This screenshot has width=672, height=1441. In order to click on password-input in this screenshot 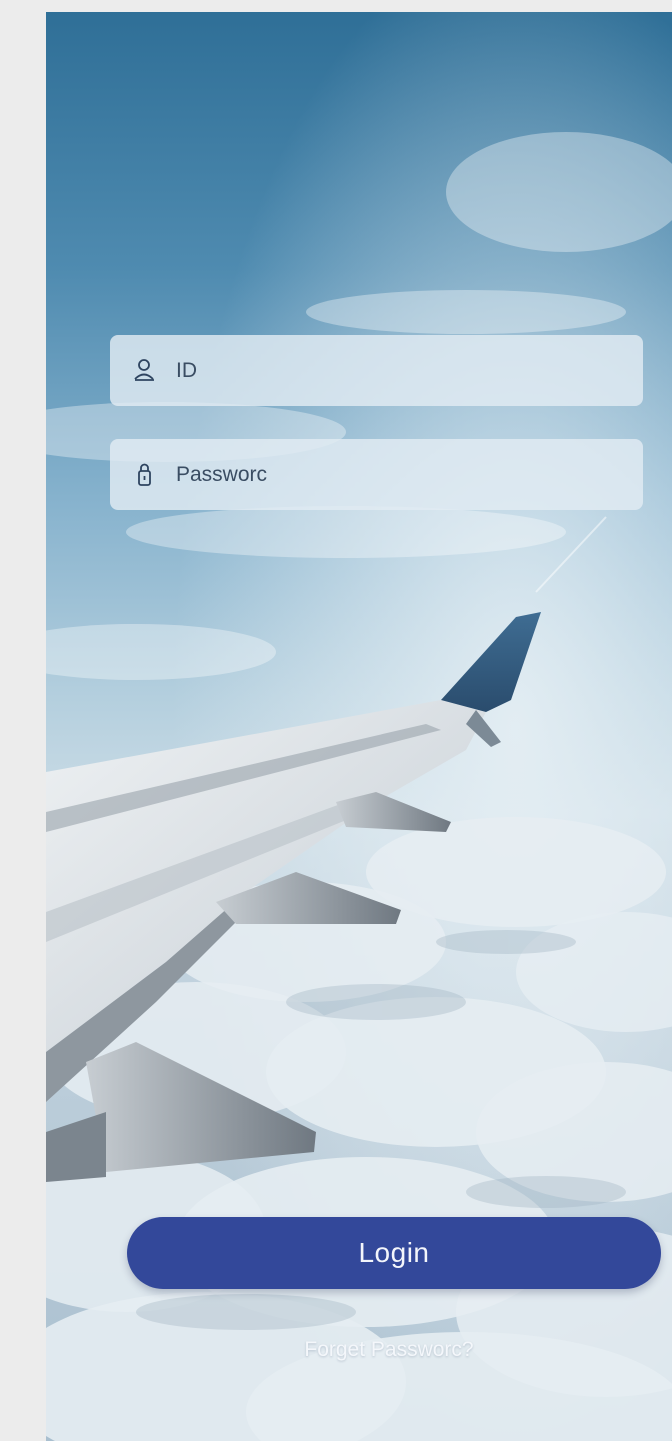, I will do `click(396, 474)`.